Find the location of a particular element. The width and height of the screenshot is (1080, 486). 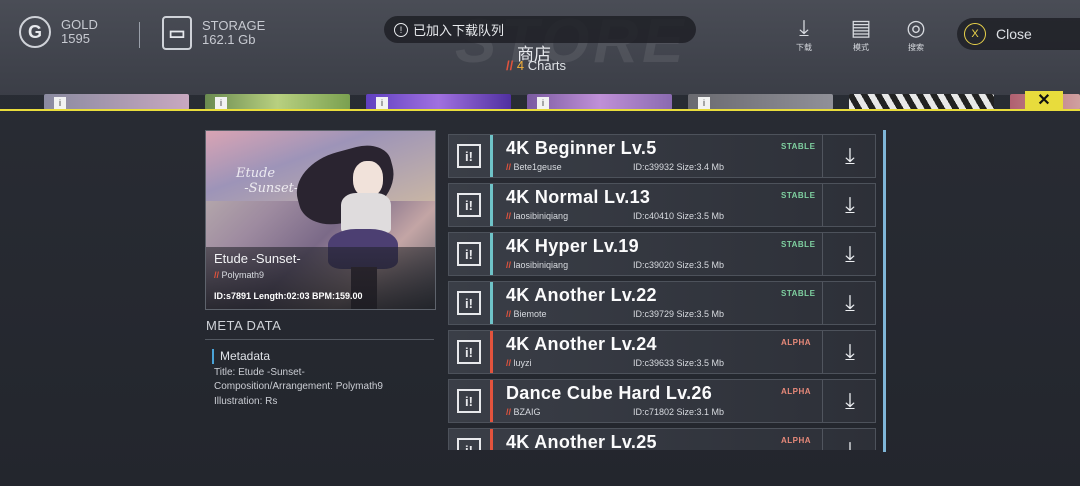

mode-button: ▤ 模式 is located at coordinates (861, 34).